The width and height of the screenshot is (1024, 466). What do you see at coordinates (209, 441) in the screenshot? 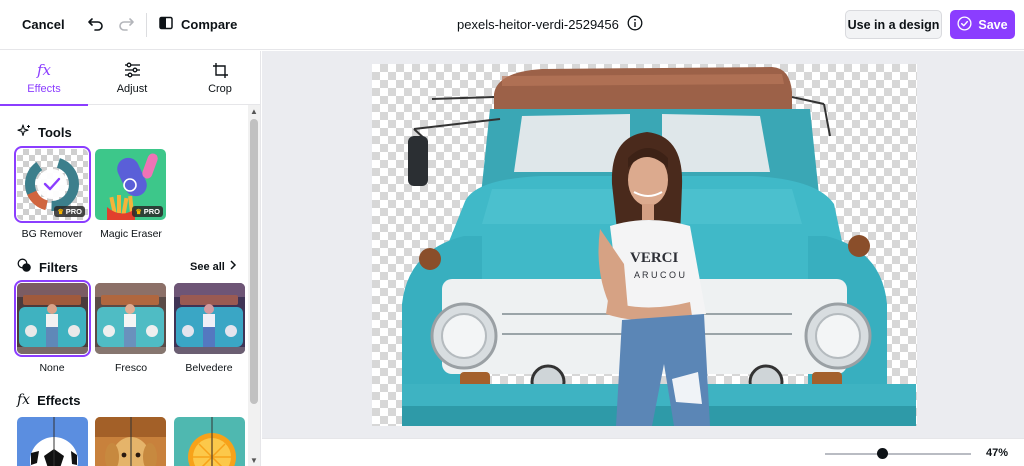
I see `effect-tile-orange` at bounding box center [209, 441].